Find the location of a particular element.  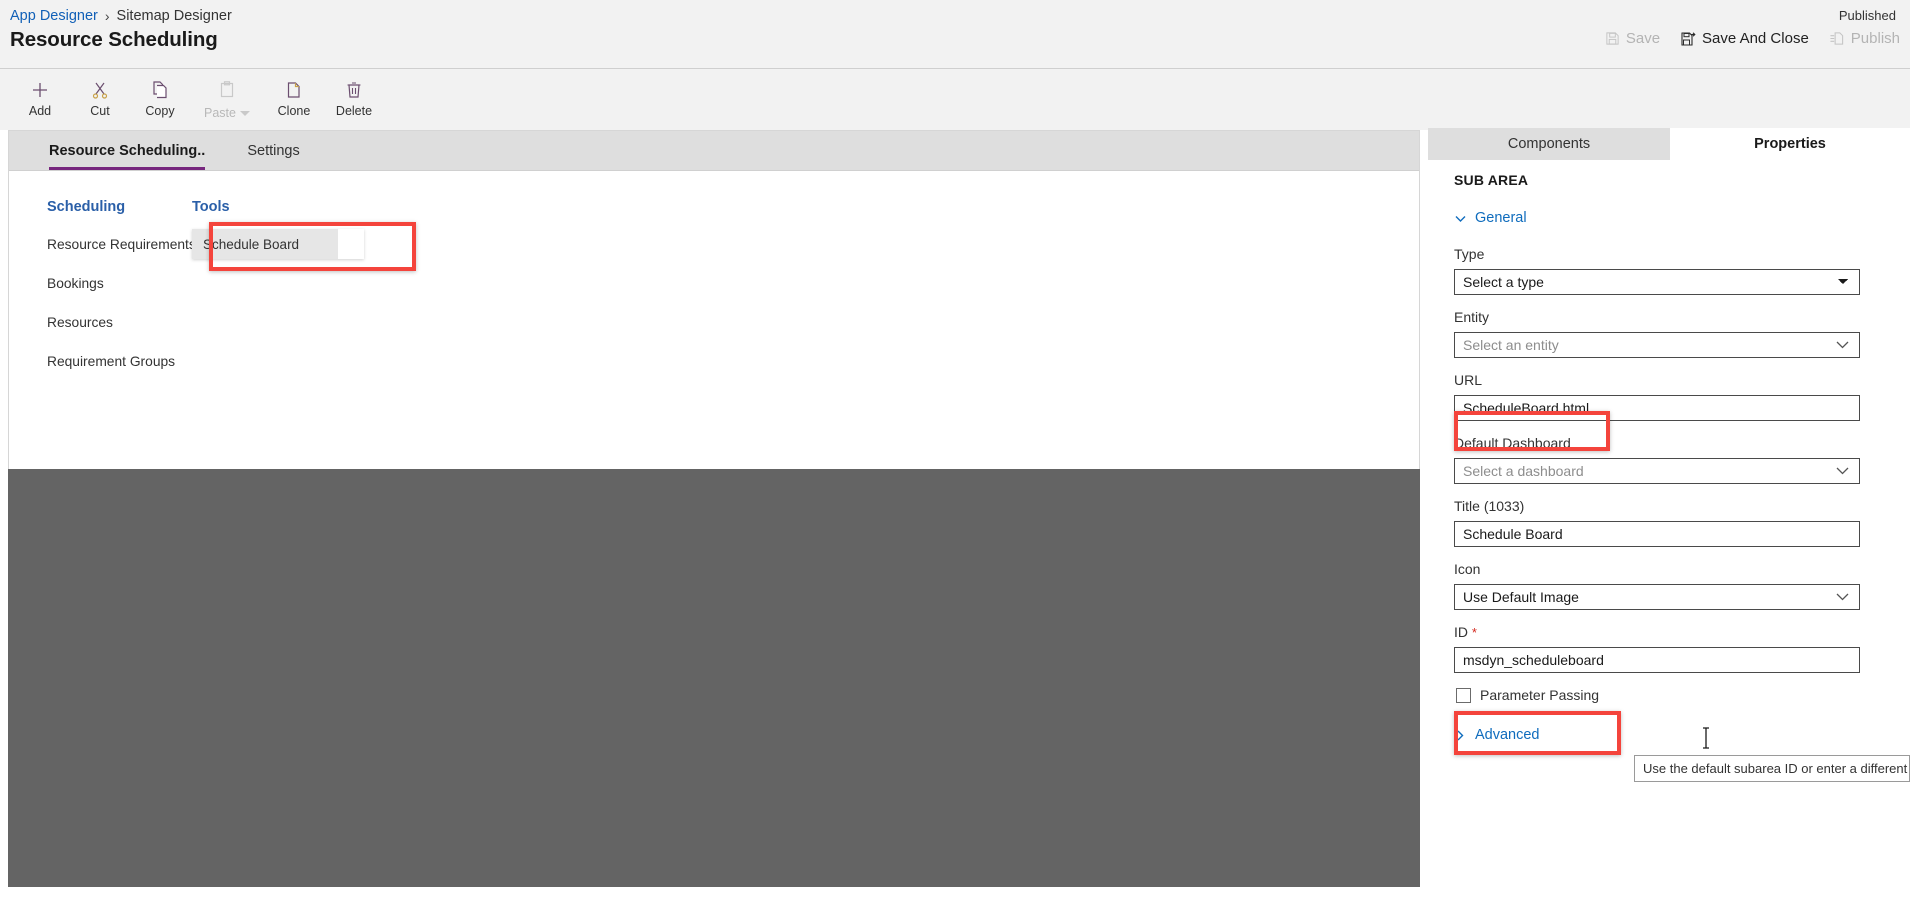

save-and-close-button: Save And Close is located at coordinates (1744, 38).